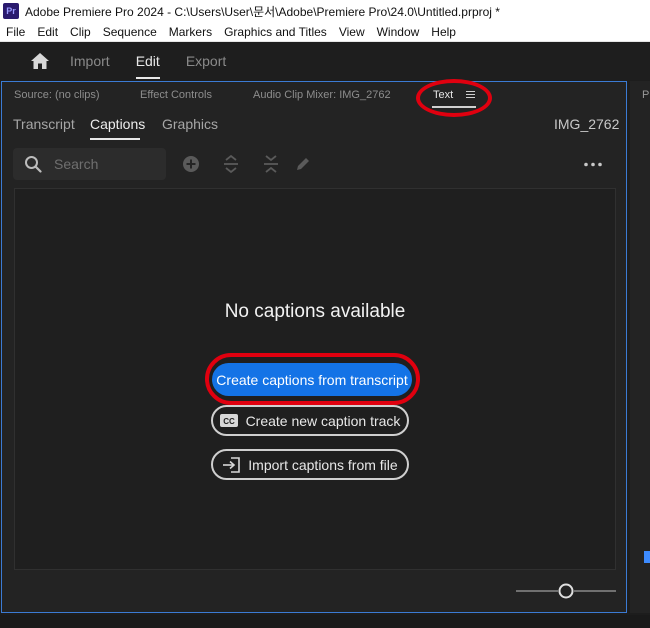  I want to click on menu-file: File, so click(15, 32).